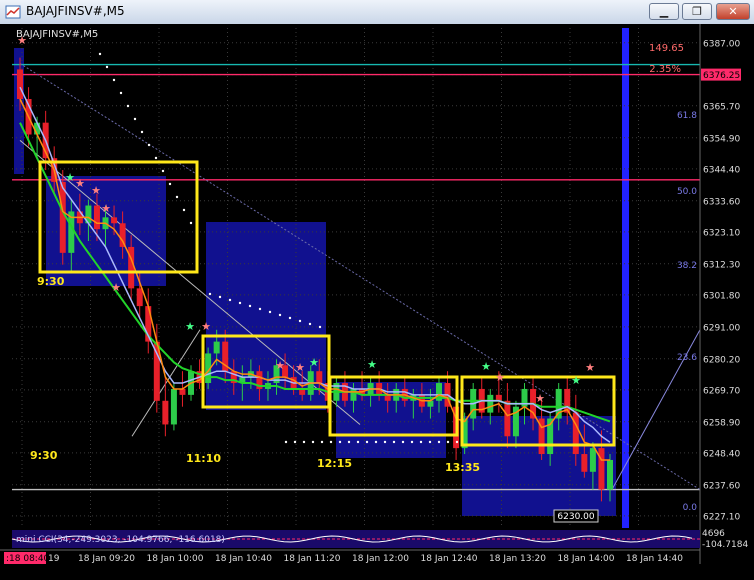 The width and height of the screenshot is (754, 580). I want to click on y-tick-label: 6301.80, so click(721, 296).